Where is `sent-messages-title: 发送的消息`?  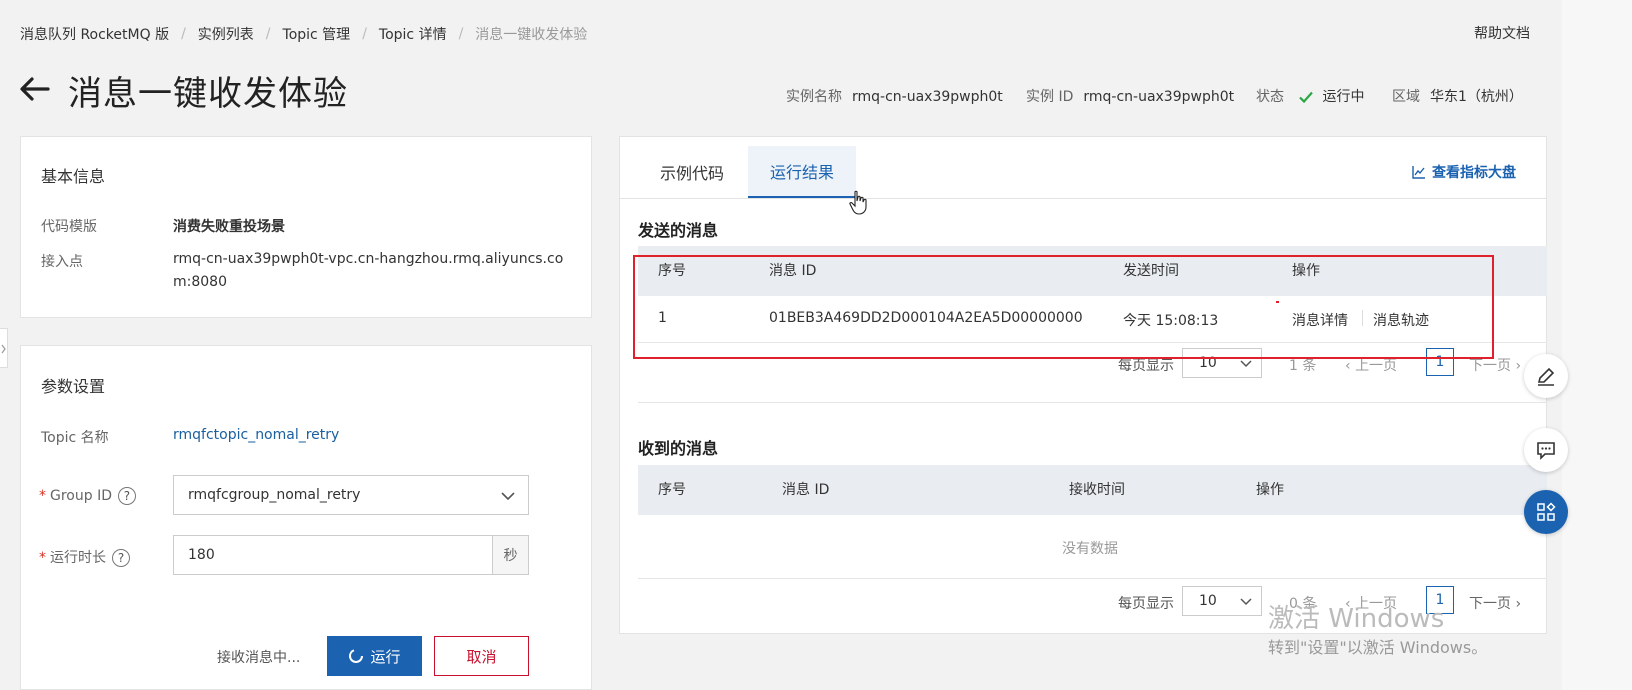
sent-messages-title: 发送的消息 is located at coordinates (678, 230).